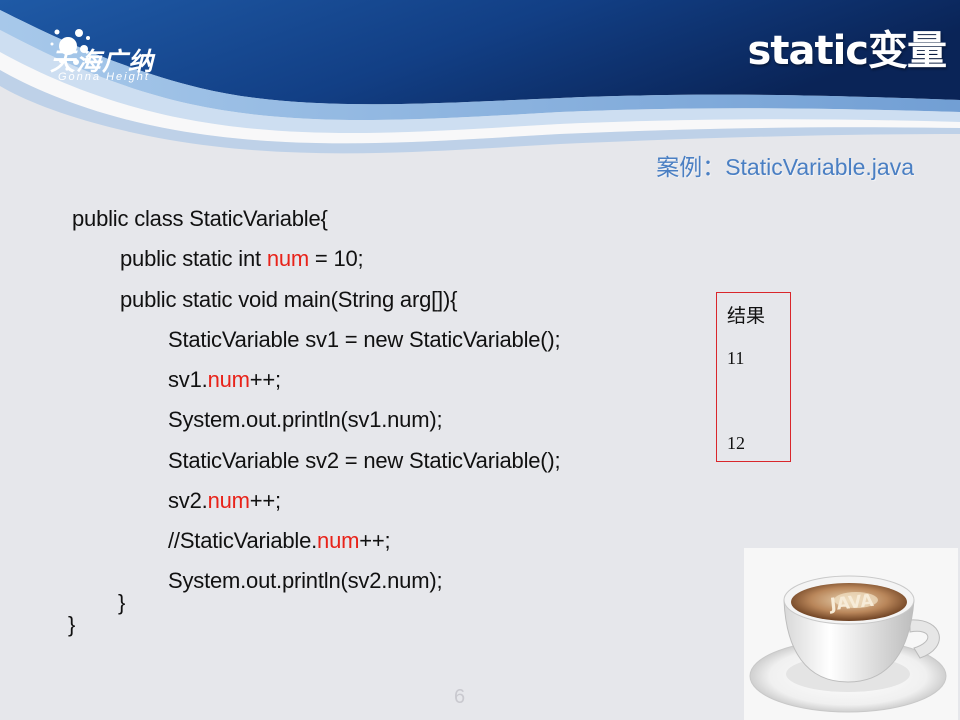  I want to click on code-line: public static void main(String arg[]){, so click(289, 299).